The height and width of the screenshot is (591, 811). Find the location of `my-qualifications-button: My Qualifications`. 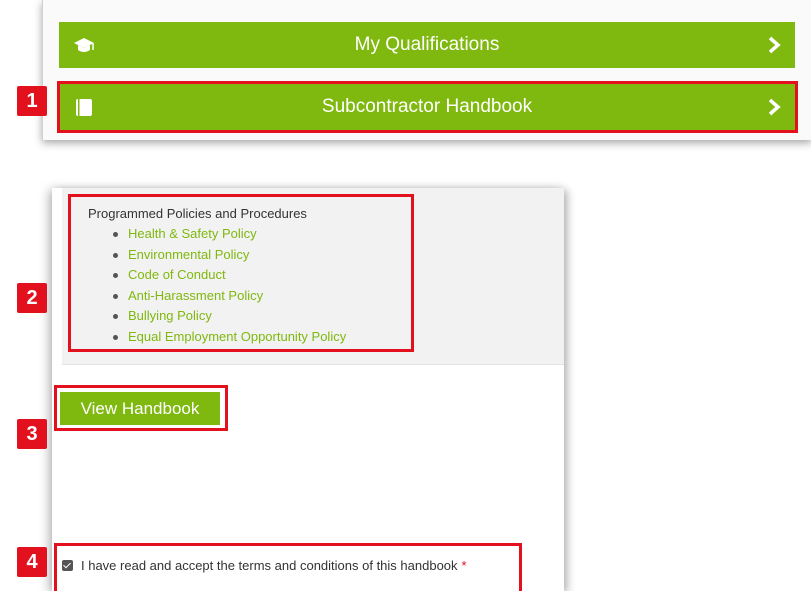

my-qualifications-button: My Qualifications is located at coordinates (427, 45).